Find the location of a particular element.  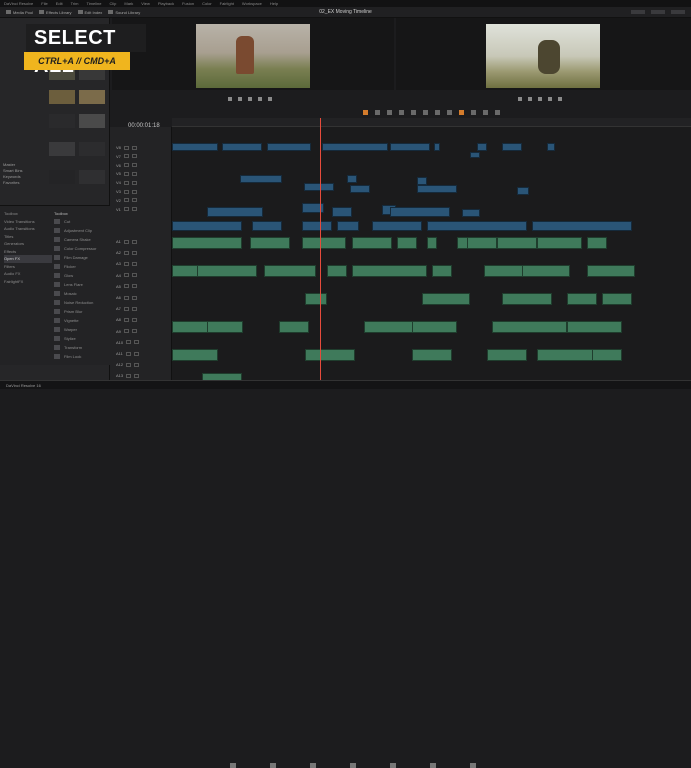

menu-item: View is located at coordinates (145, 3).